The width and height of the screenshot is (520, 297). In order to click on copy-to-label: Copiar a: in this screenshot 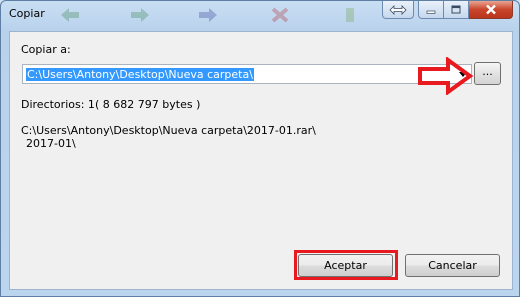, I will do `click(46, 49)`.